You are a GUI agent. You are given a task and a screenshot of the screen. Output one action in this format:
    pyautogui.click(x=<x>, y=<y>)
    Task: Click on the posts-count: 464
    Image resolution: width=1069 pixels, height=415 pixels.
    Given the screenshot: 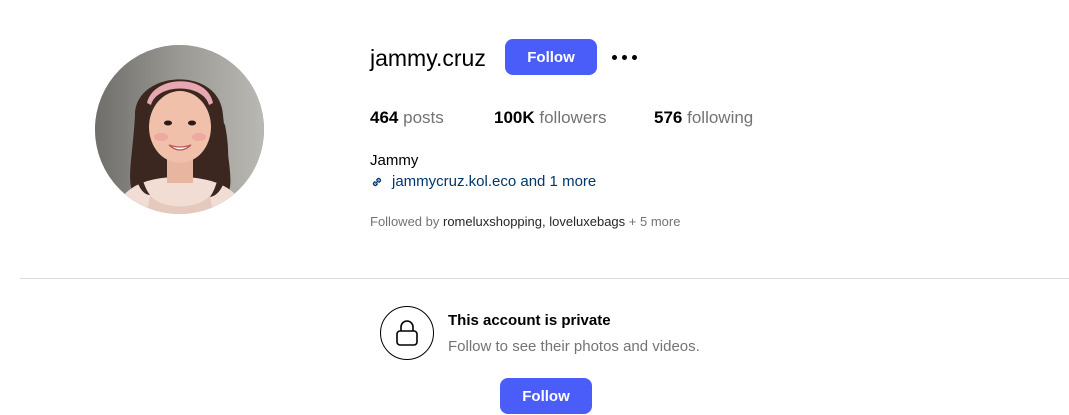 What is the action you would take?
    pyautogui.click(x=384, y=117)
    